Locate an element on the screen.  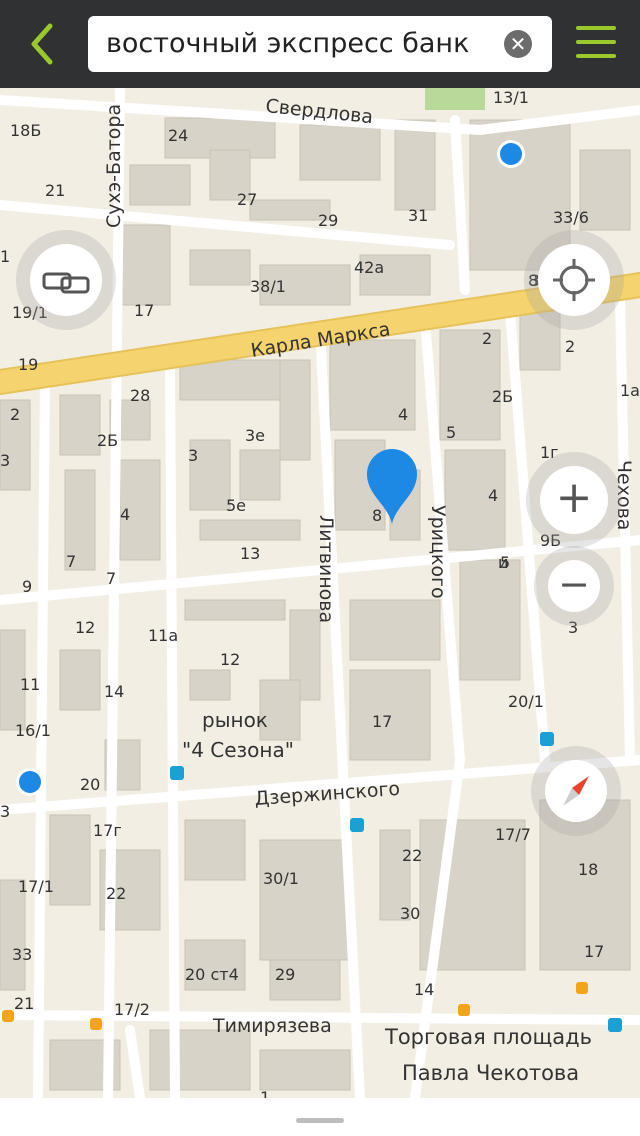
house-number-51: 30/1 is located at coordinates (281, 878).